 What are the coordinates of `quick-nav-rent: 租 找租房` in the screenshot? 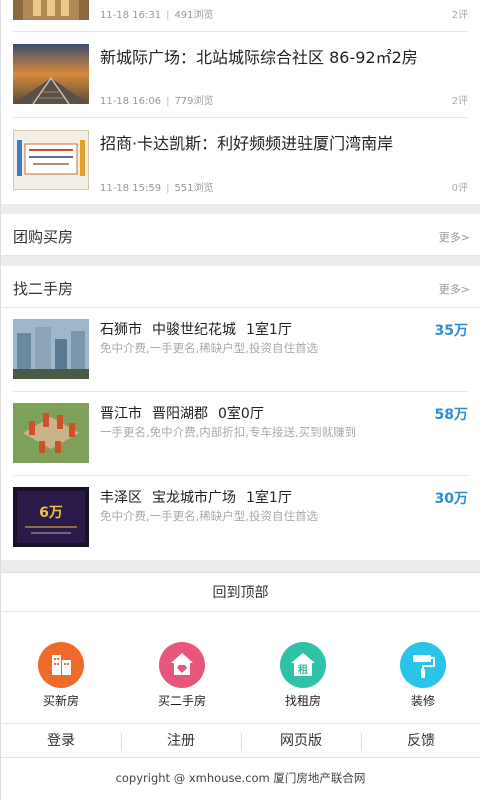 It's located at (303, 675).